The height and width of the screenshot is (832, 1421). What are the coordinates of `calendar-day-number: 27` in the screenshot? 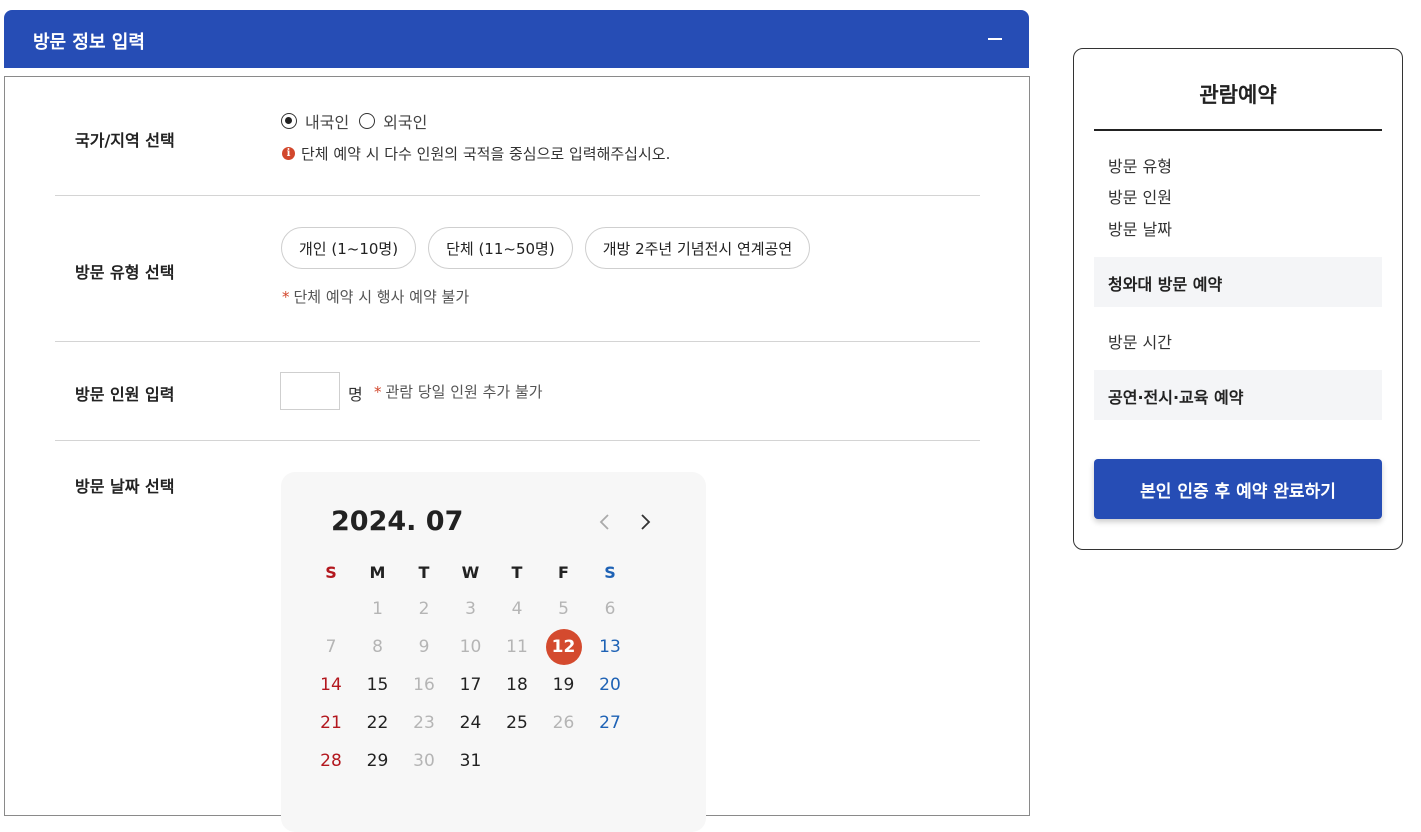 It's located at (610, 723).